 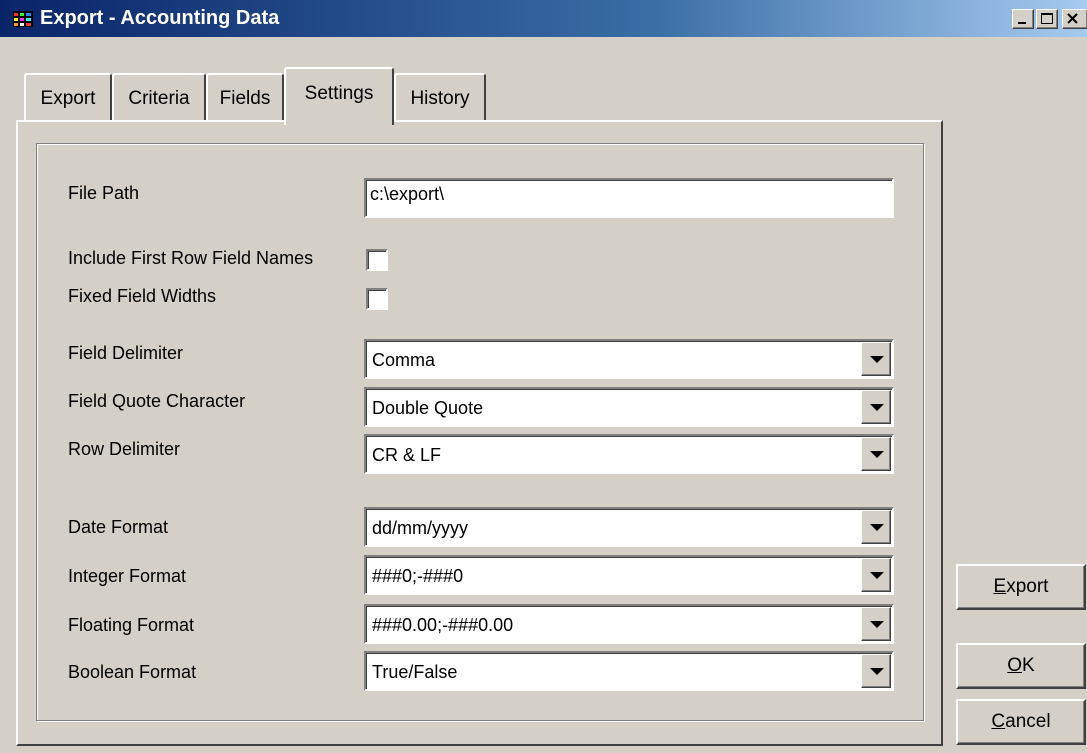 What do you see at coordinates (104, 193) in the screenshot?
I see `file-path-label: File Path` at bounding box center [104, 193].